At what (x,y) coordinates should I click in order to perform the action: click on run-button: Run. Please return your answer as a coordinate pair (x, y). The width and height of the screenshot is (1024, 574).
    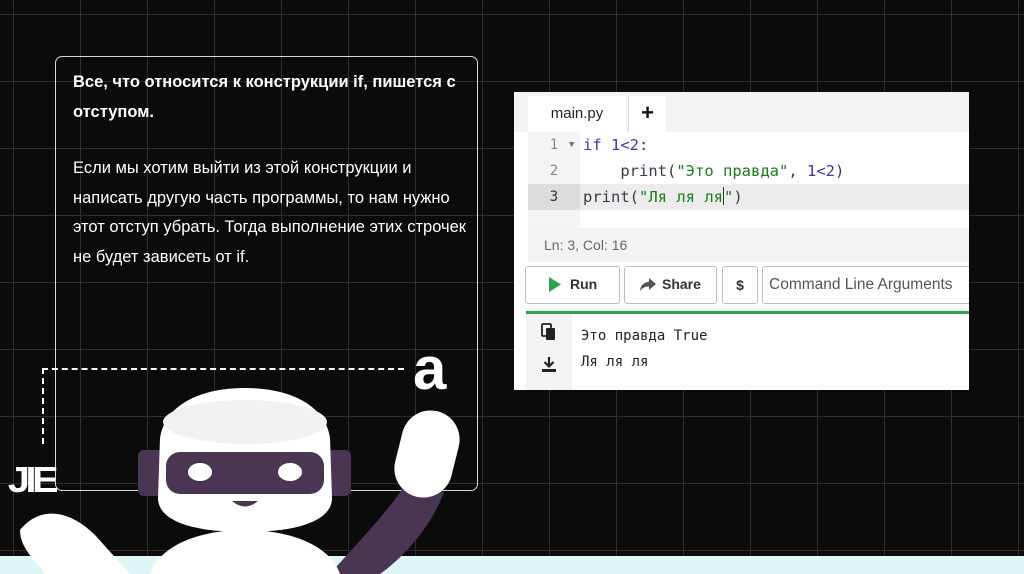
    Looking at the image, I should click on (572, 285).